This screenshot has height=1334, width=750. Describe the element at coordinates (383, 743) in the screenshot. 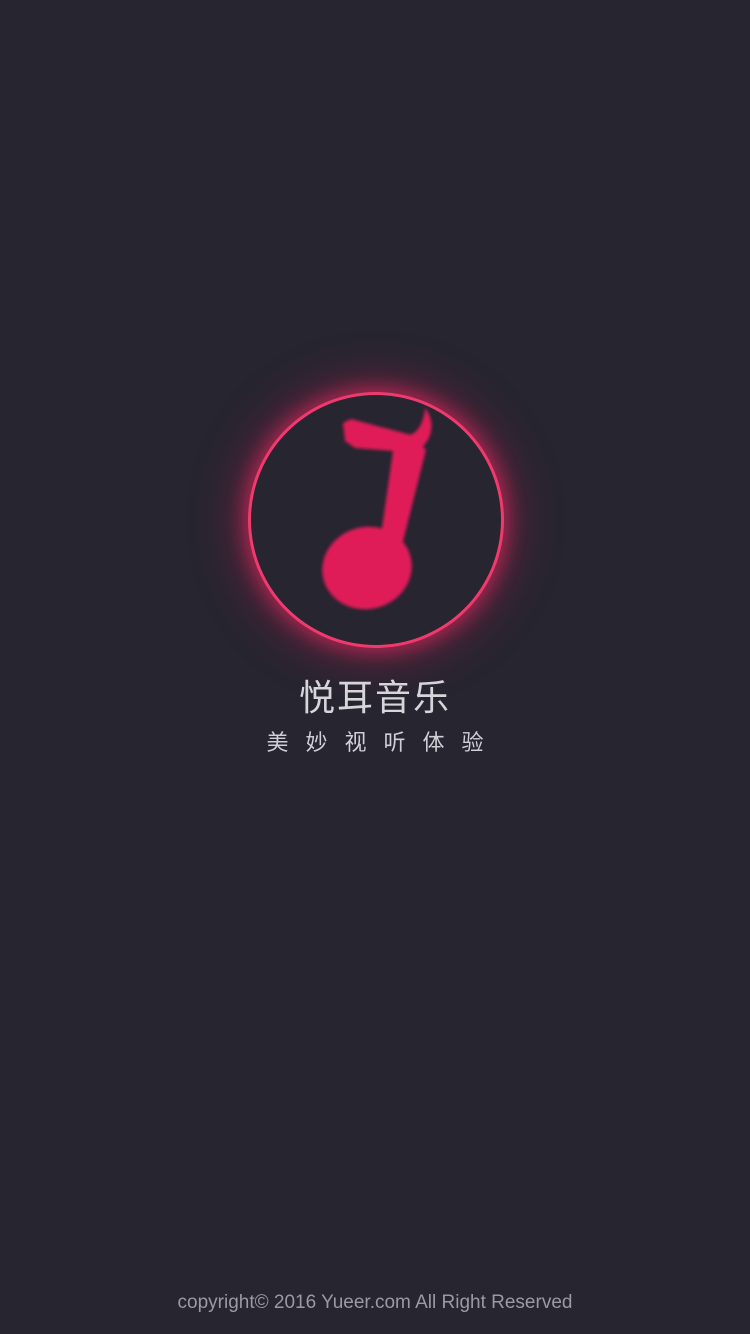

I see `app-tagline: 美妙视听体验` at that location.